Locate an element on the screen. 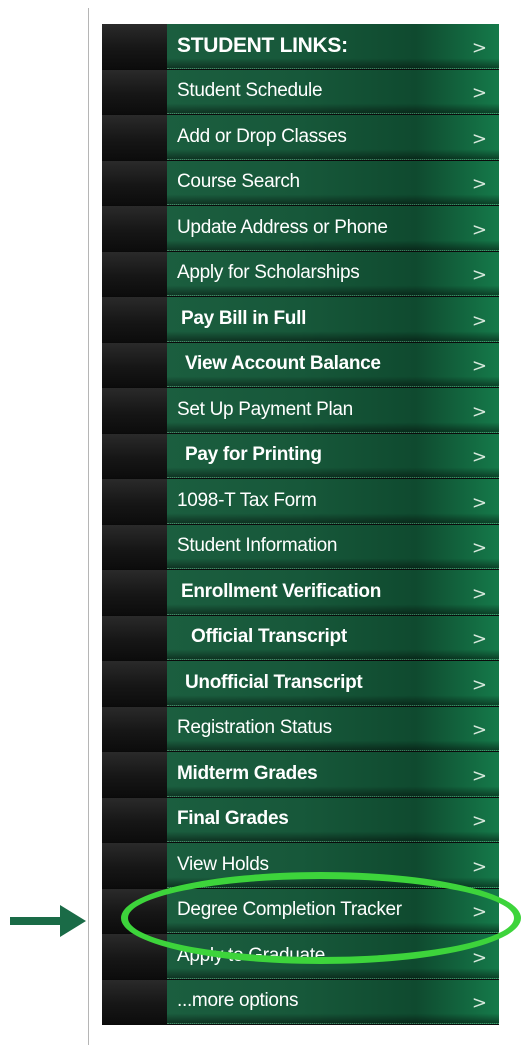 This screenshot has height=1053, width=525. menu-item-add-or-drop-classes: Add or Drop Classes > is located at coordinates (300, 138).